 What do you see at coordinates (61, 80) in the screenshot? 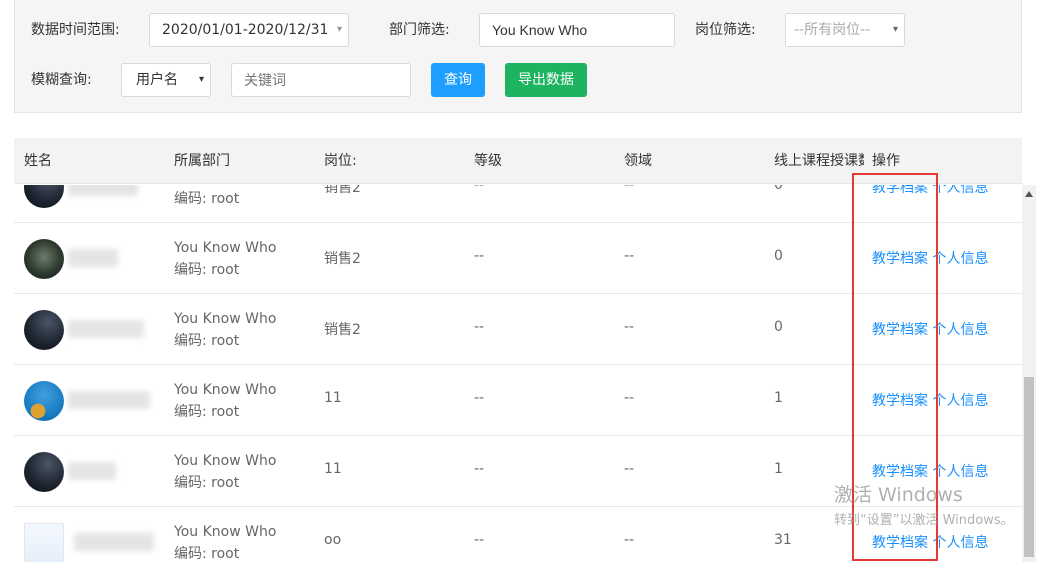
I see `fuzzy-query-label: 模糊查询:` at bounding box center [61, 80].